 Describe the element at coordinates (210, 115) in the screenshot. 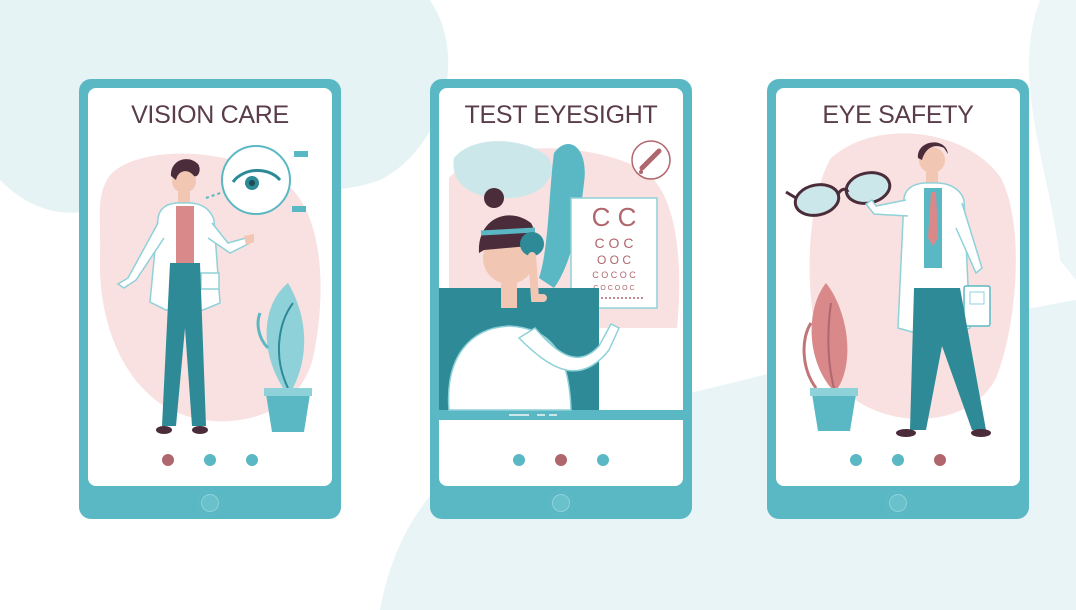

I see `screen-title: VISION CARE` at that location.